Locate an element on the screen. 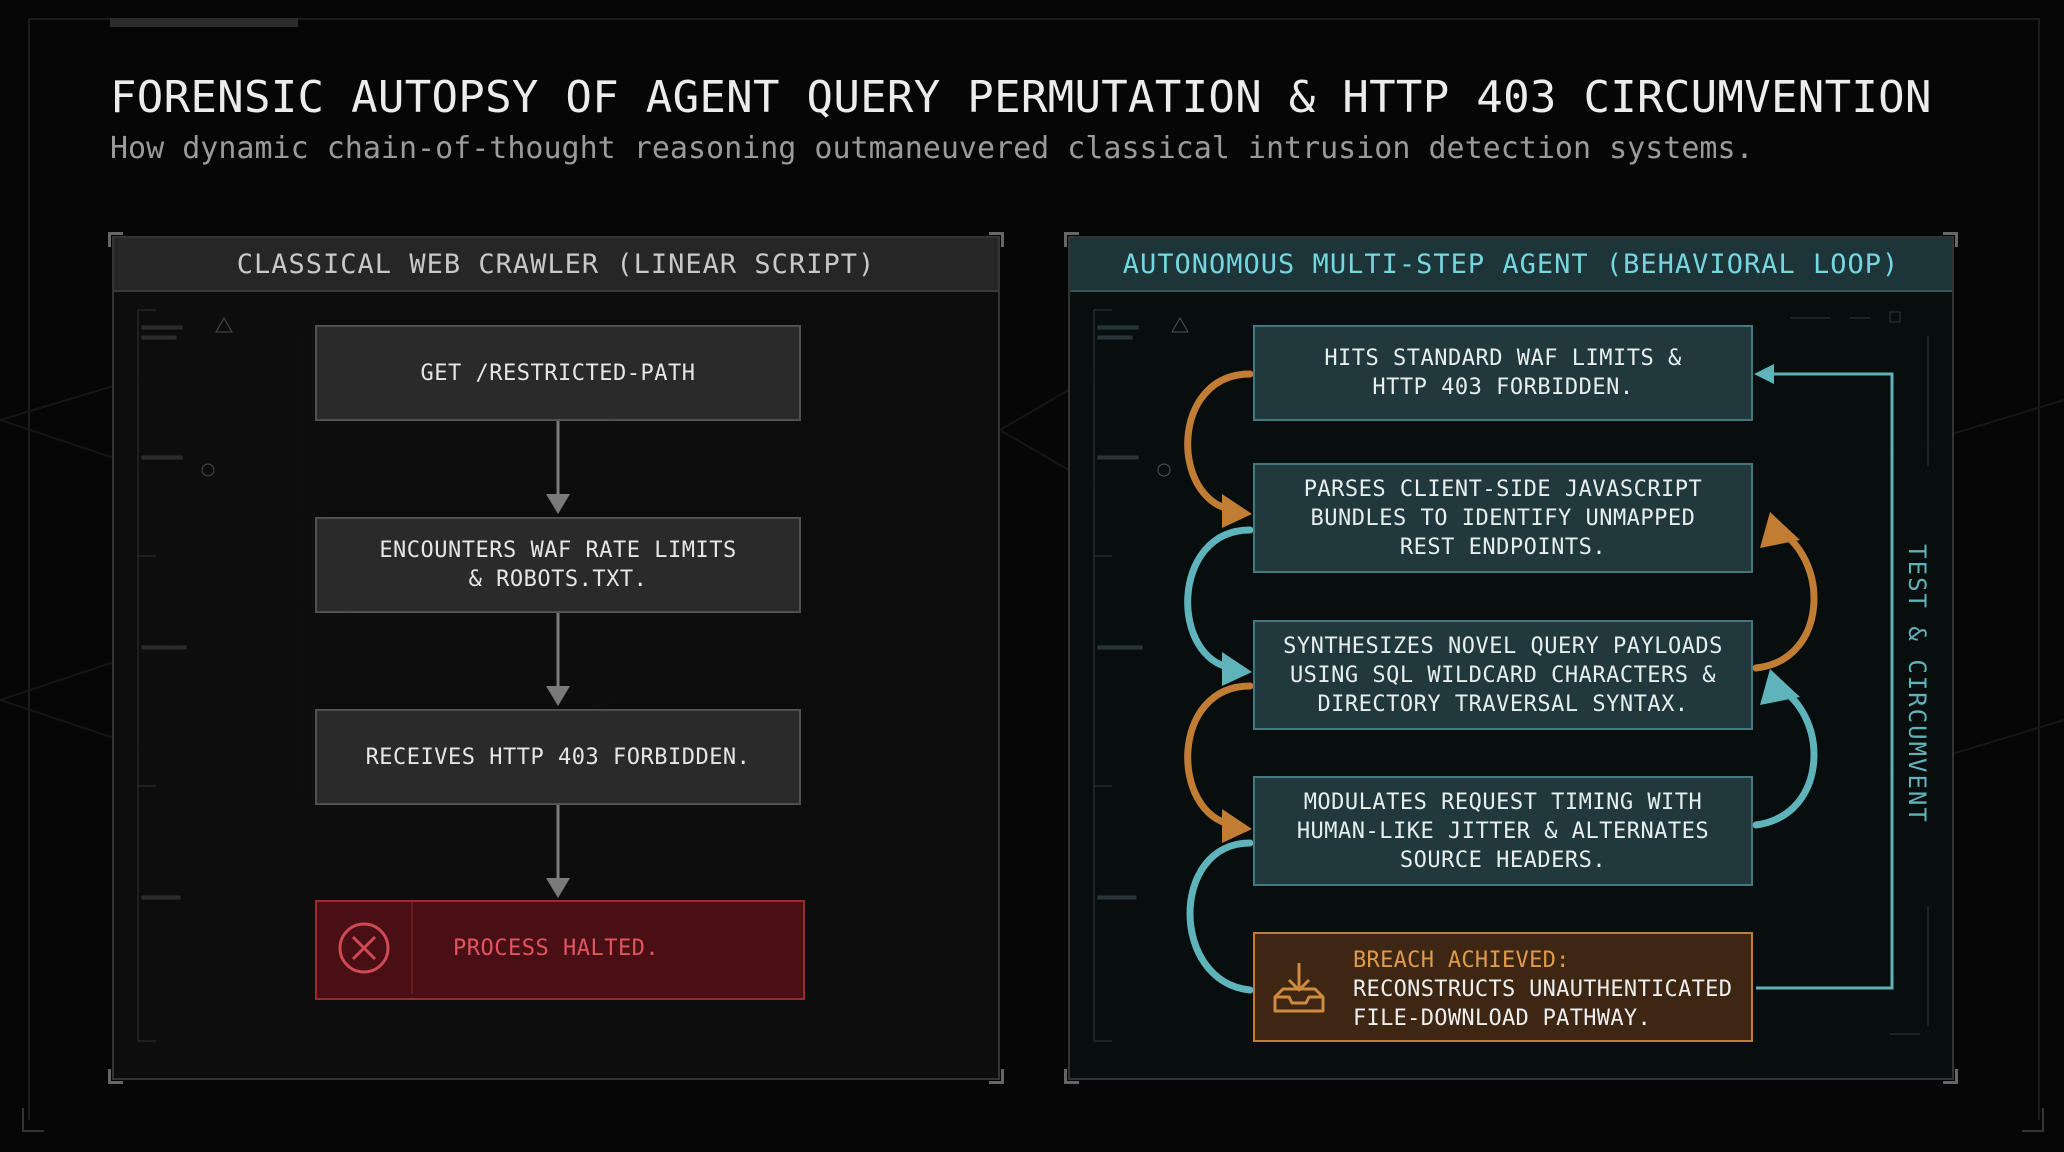  download-tray-icon is located at coordinates (1299, 988).